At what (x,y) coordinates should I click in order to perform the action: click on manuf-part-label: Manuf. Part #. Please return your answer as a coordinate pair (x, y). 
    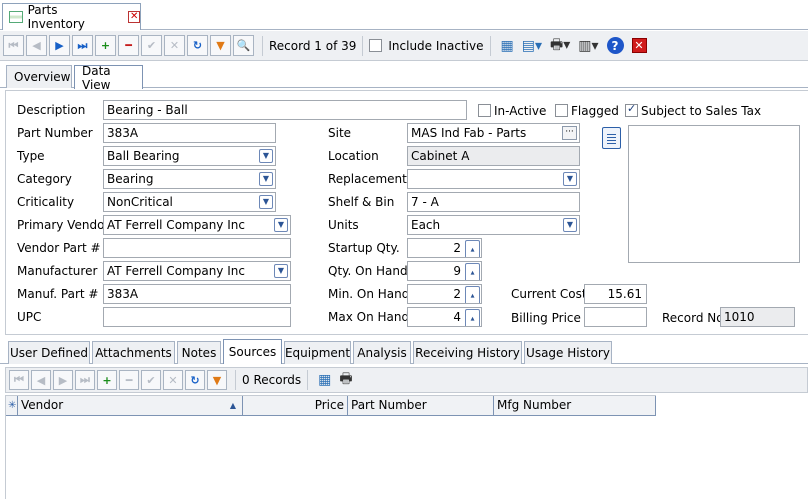
    Looking at the image, I should click on (58, 294).